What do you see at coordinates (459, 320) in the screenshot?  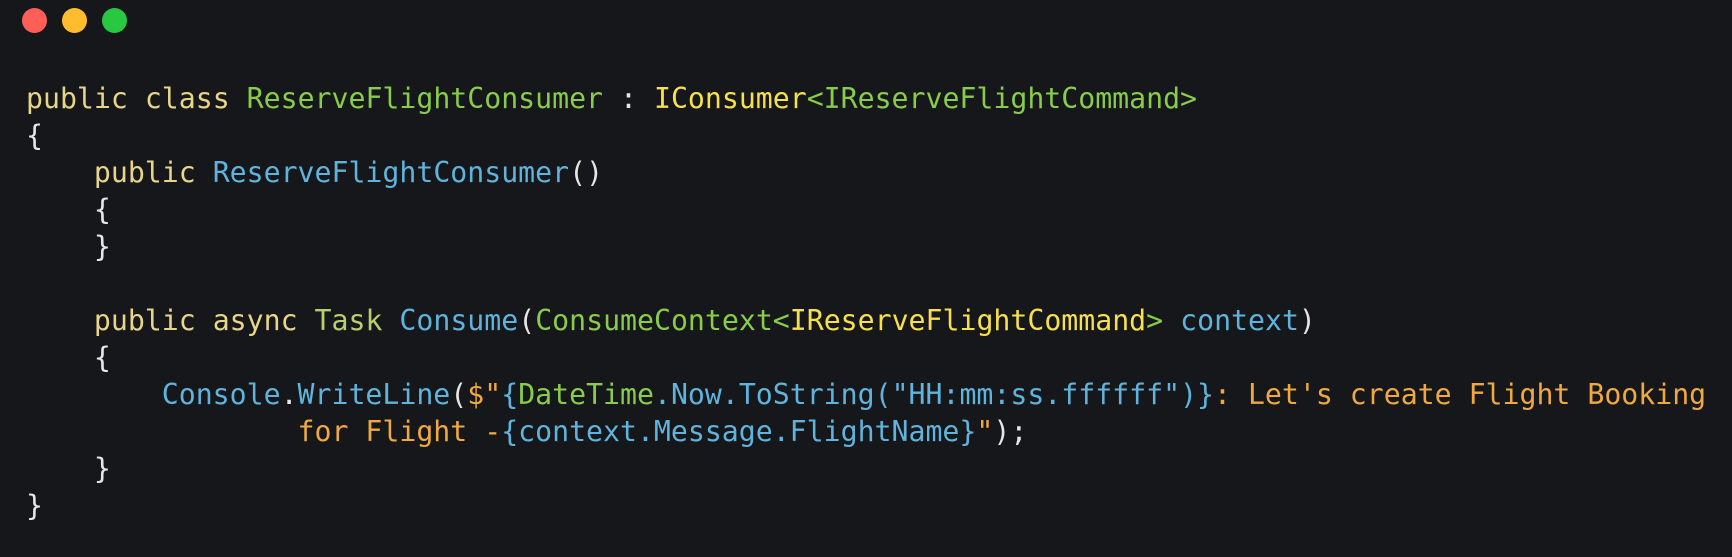 I see `token-method-name: Consume` at bounding box center [459, 320].